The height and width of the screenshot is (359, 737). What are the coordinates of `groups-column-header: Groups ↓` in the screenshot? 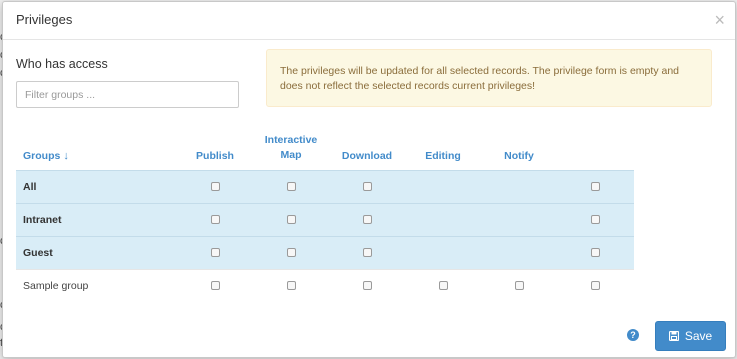 It's located at (46, 156).